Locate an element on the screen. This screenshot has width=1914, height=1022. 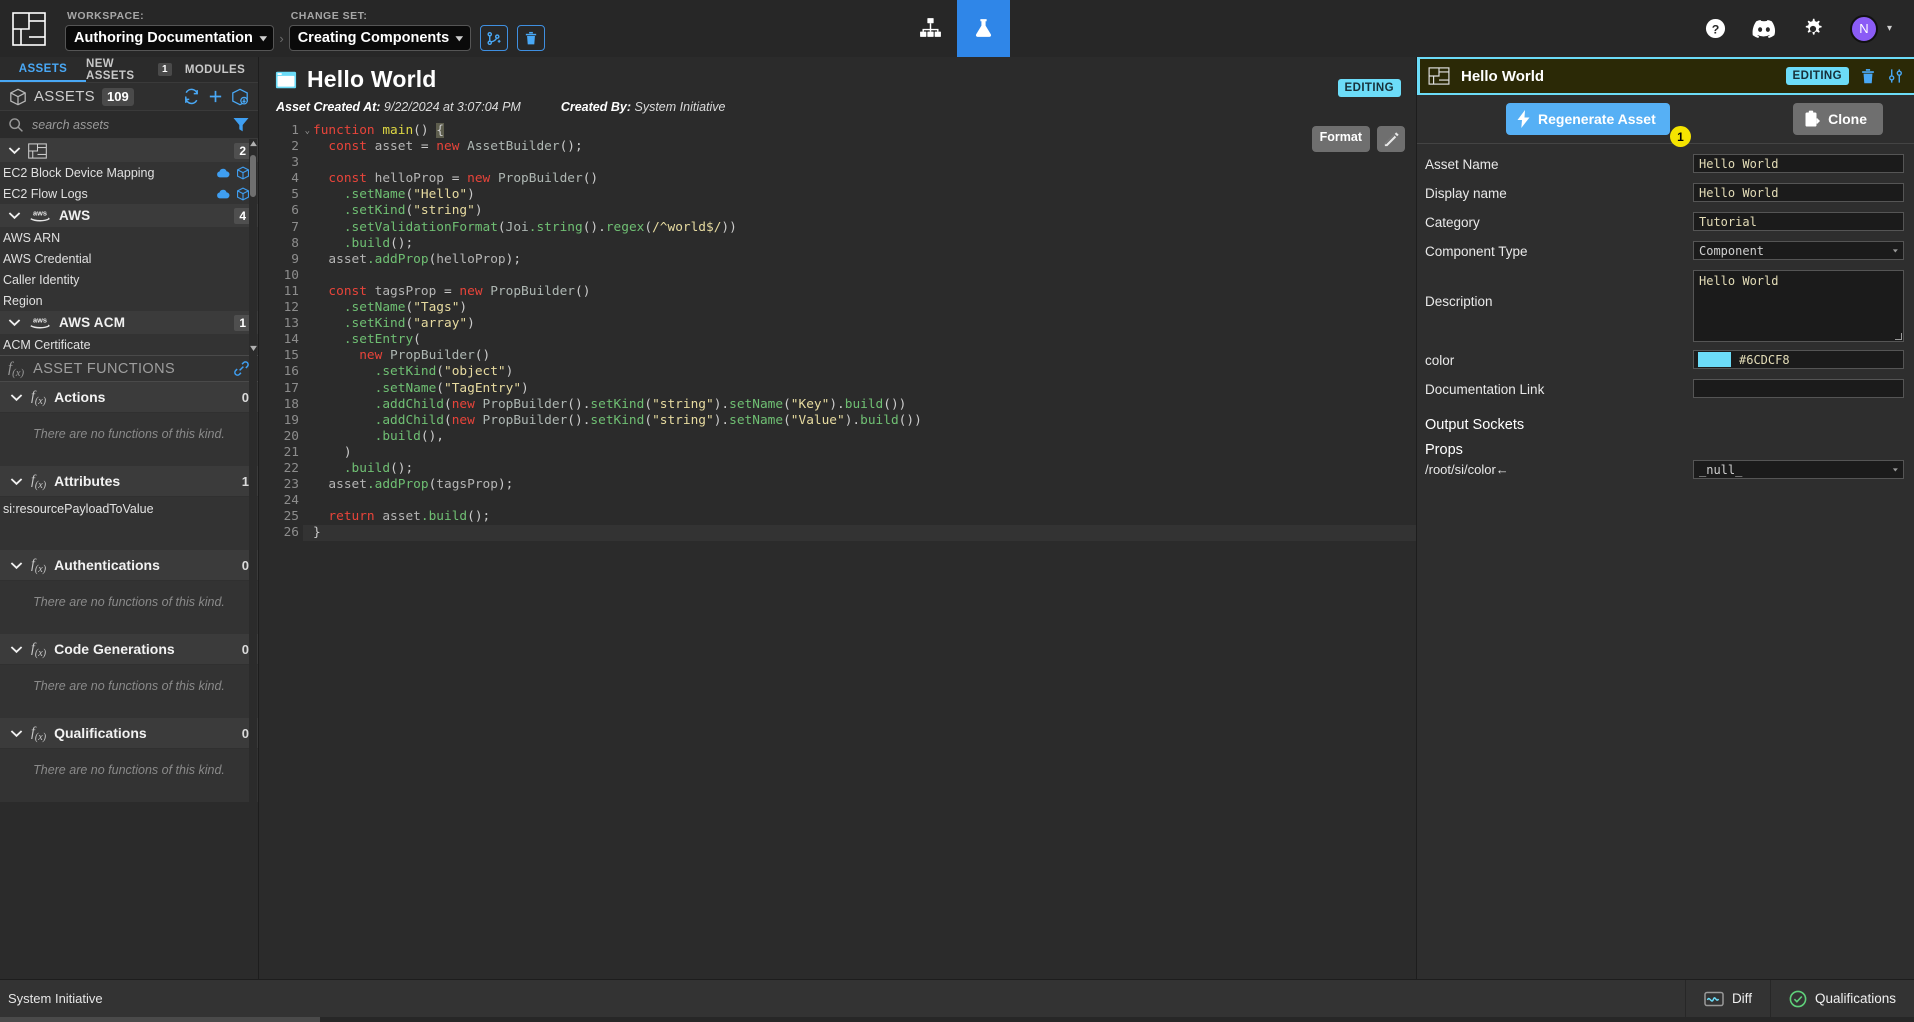
asset-tree-item: Caller Identity is located at coordinates (129, 279).